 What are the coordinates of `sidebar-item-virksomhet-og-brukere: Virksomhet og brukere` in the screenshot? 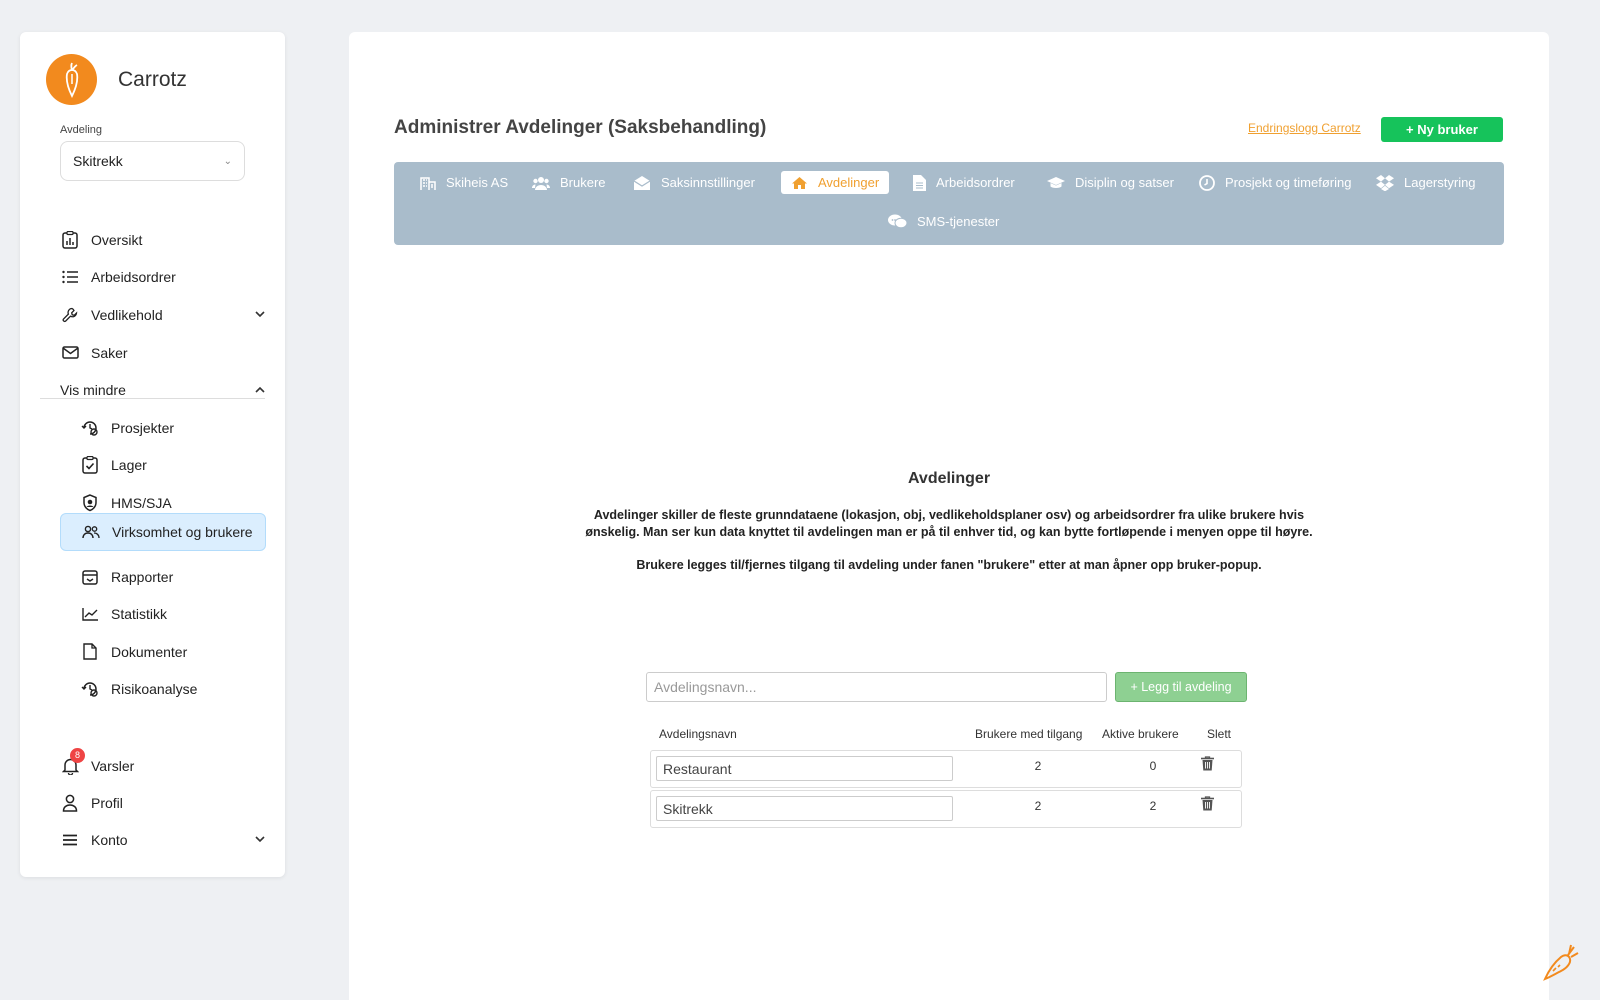 It's located at (163, 532).